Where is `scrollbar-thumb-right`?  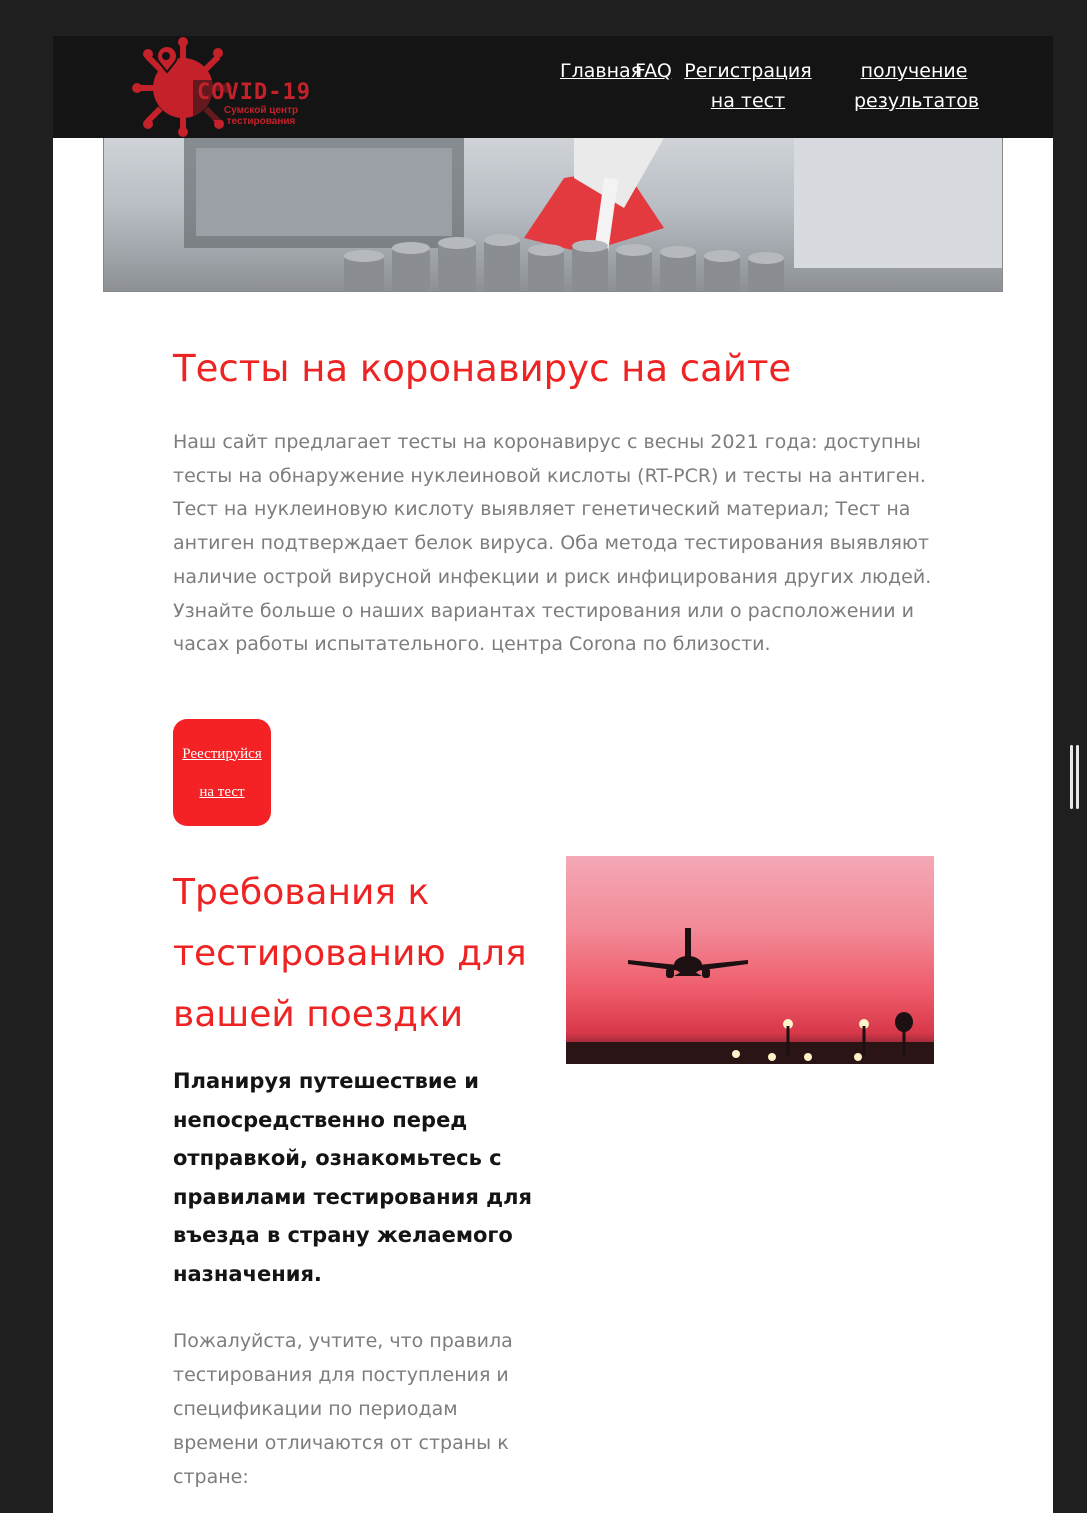
scrollbar-thumb-right is located at coordinates (1077, 777).